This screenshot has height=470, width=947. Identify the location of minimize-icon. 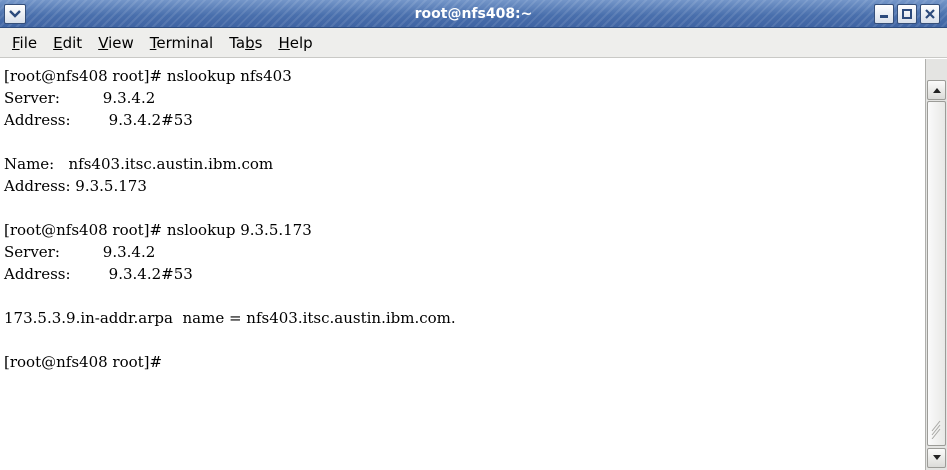
(884, 16).